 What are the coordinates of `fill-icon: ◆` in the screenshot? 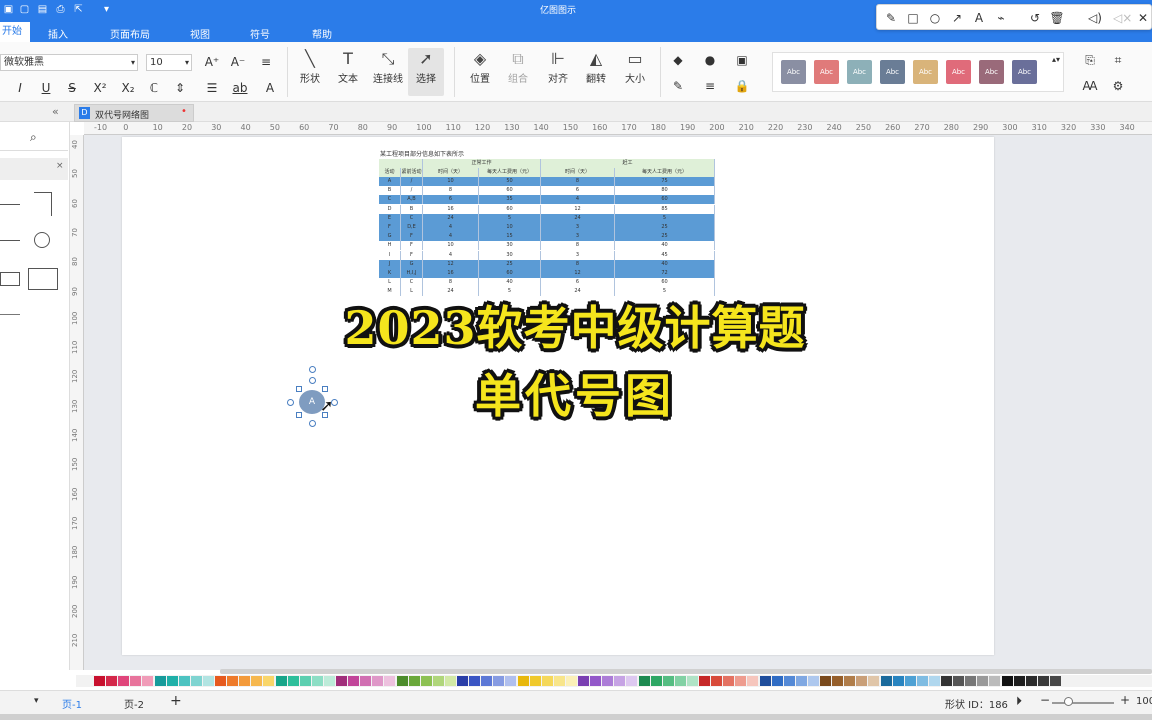 It's located at (678, 60).